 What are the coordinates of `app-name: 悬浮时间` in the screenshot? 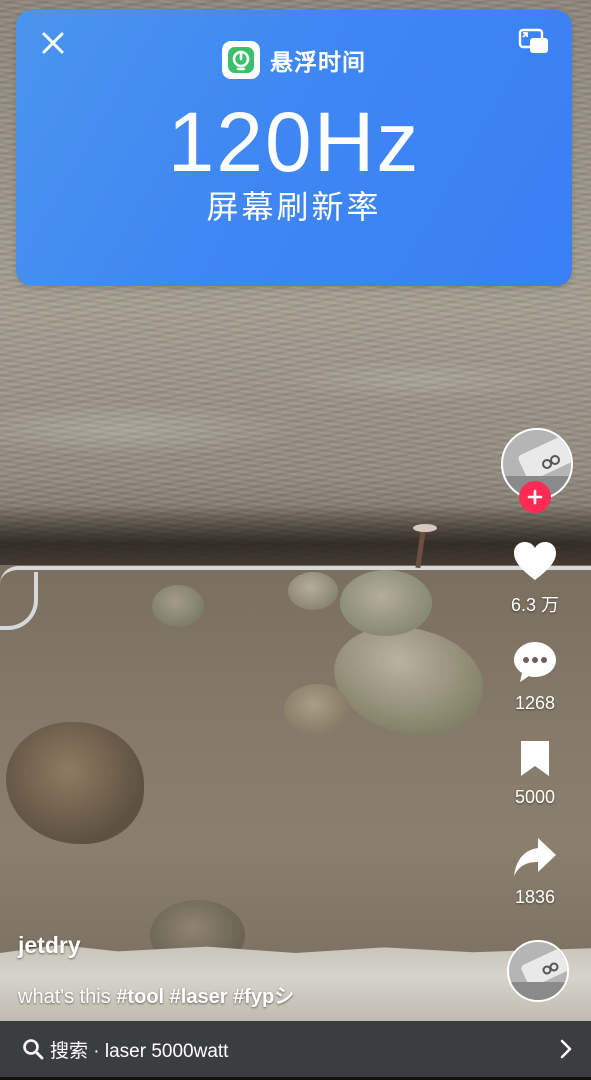 It's located at (318, 62).